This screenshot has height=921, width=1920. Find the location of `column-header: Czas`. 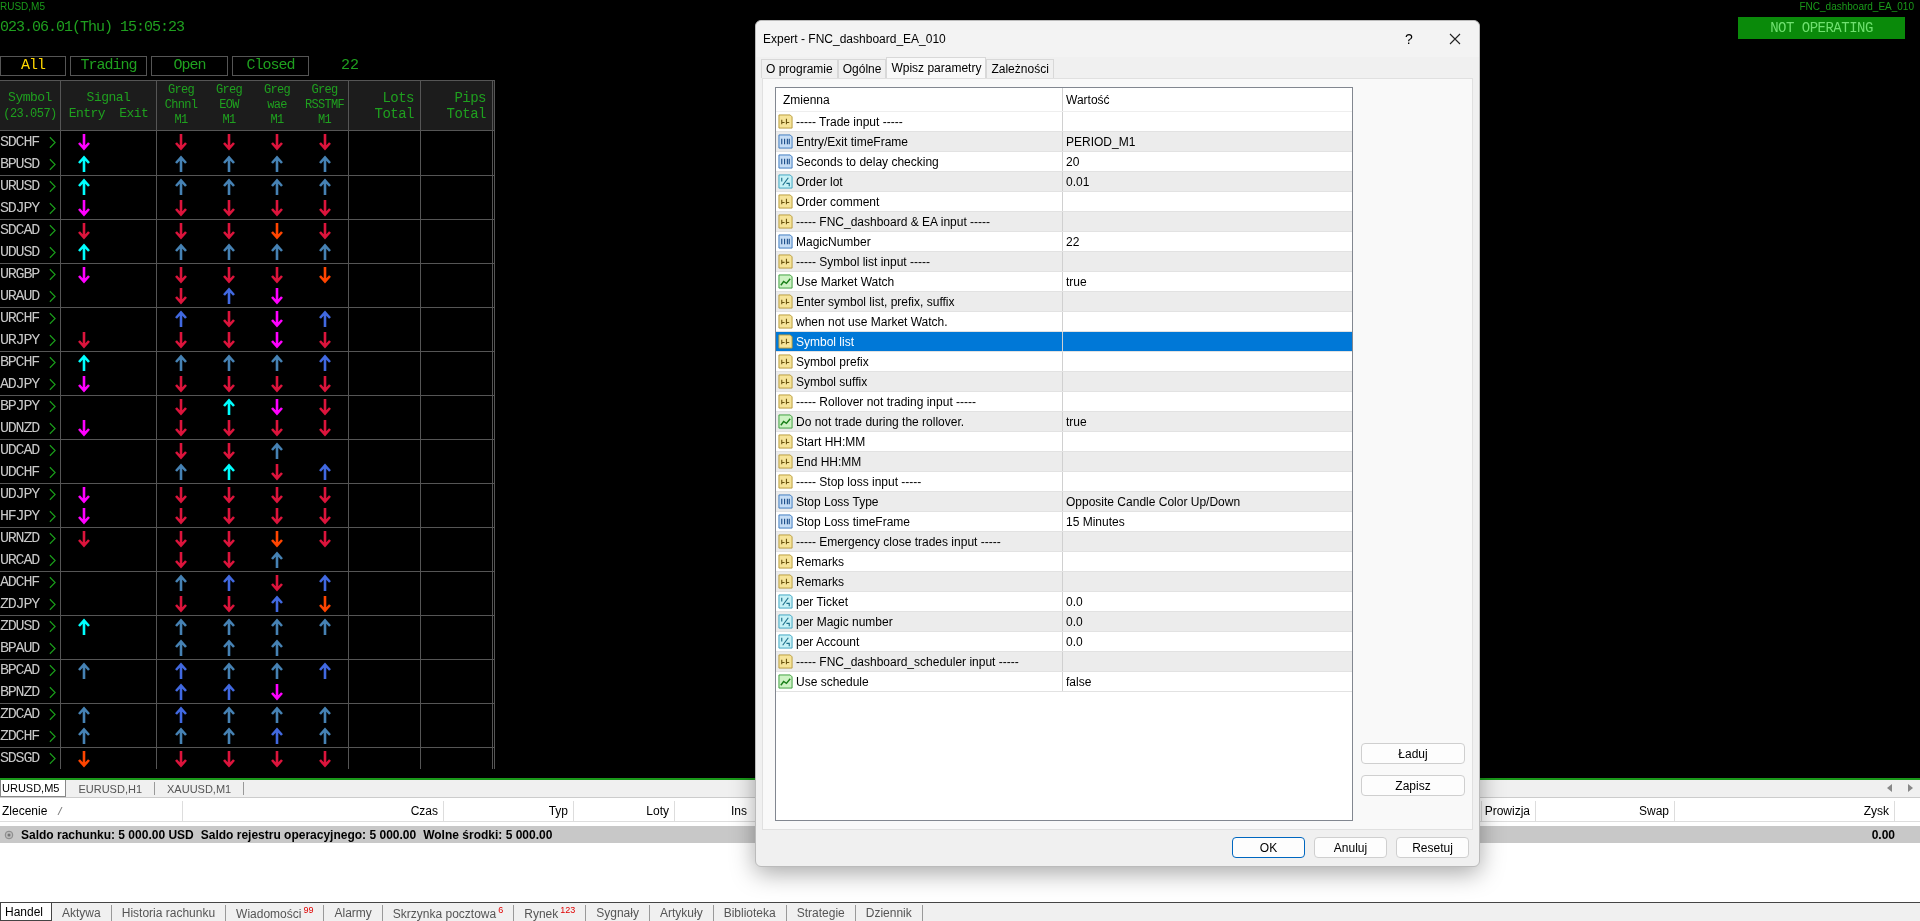

column-header: Czas is located at coordinates (424, 811).